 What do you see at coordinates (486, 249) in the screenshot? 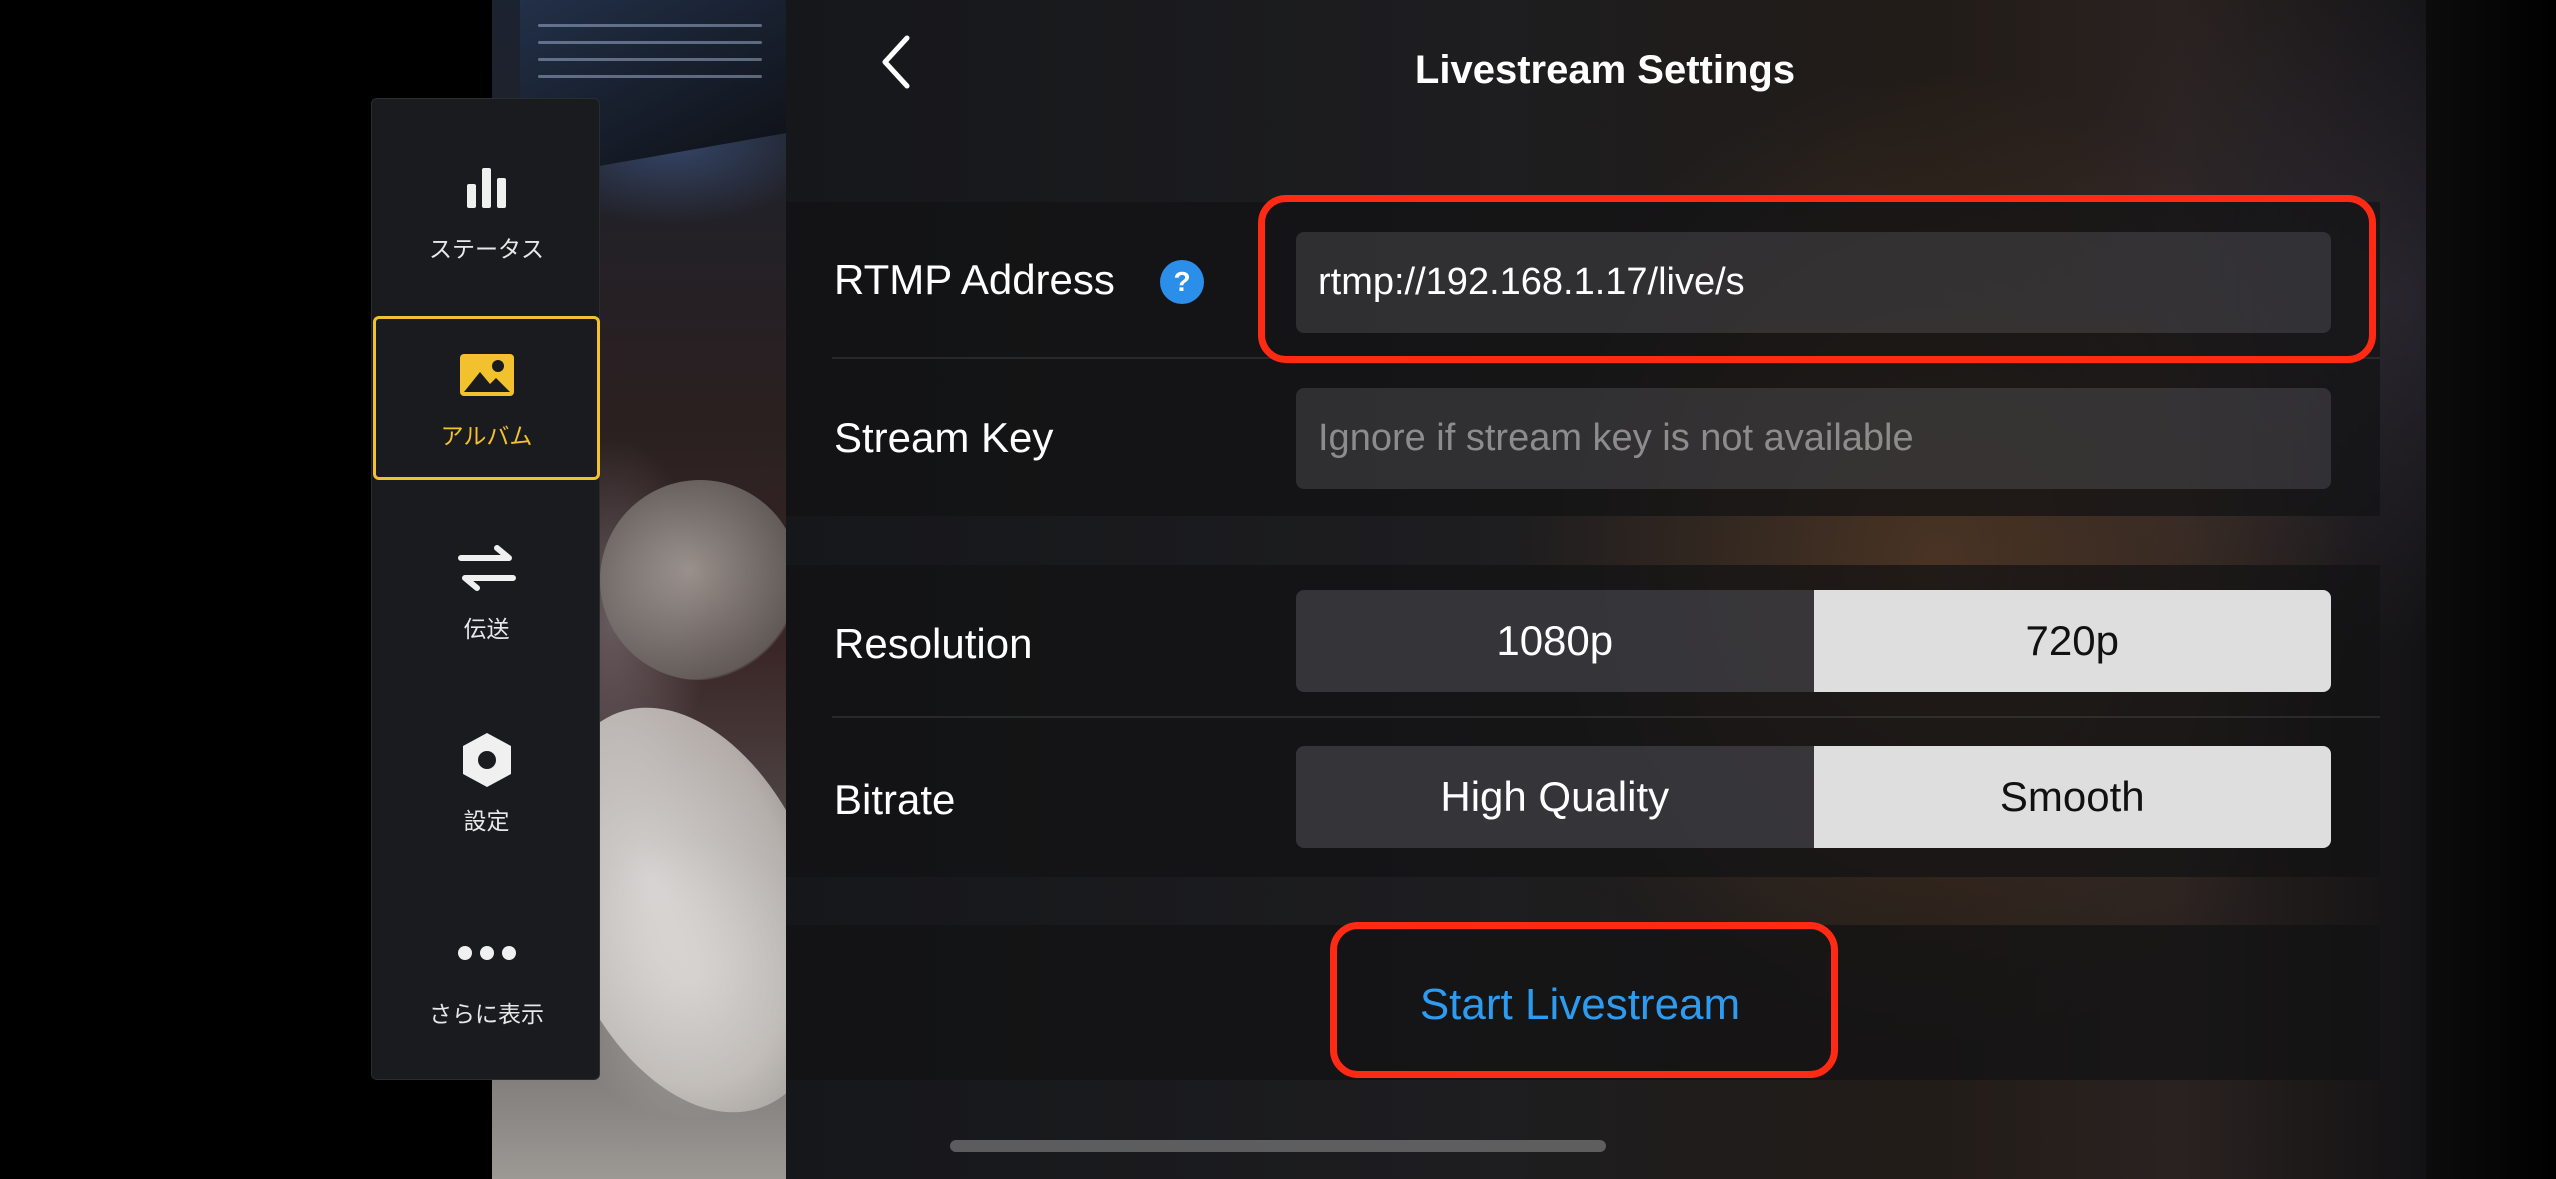
I see `sidebar-item-label: ステータス` at bounding box center [486, 249].